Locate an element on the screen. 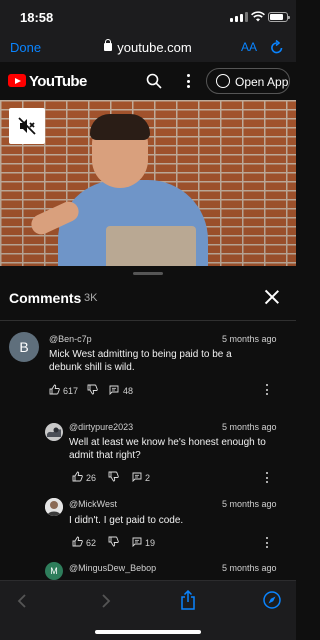  comment-actions: 62 19 is located at coordinates (122, 543).